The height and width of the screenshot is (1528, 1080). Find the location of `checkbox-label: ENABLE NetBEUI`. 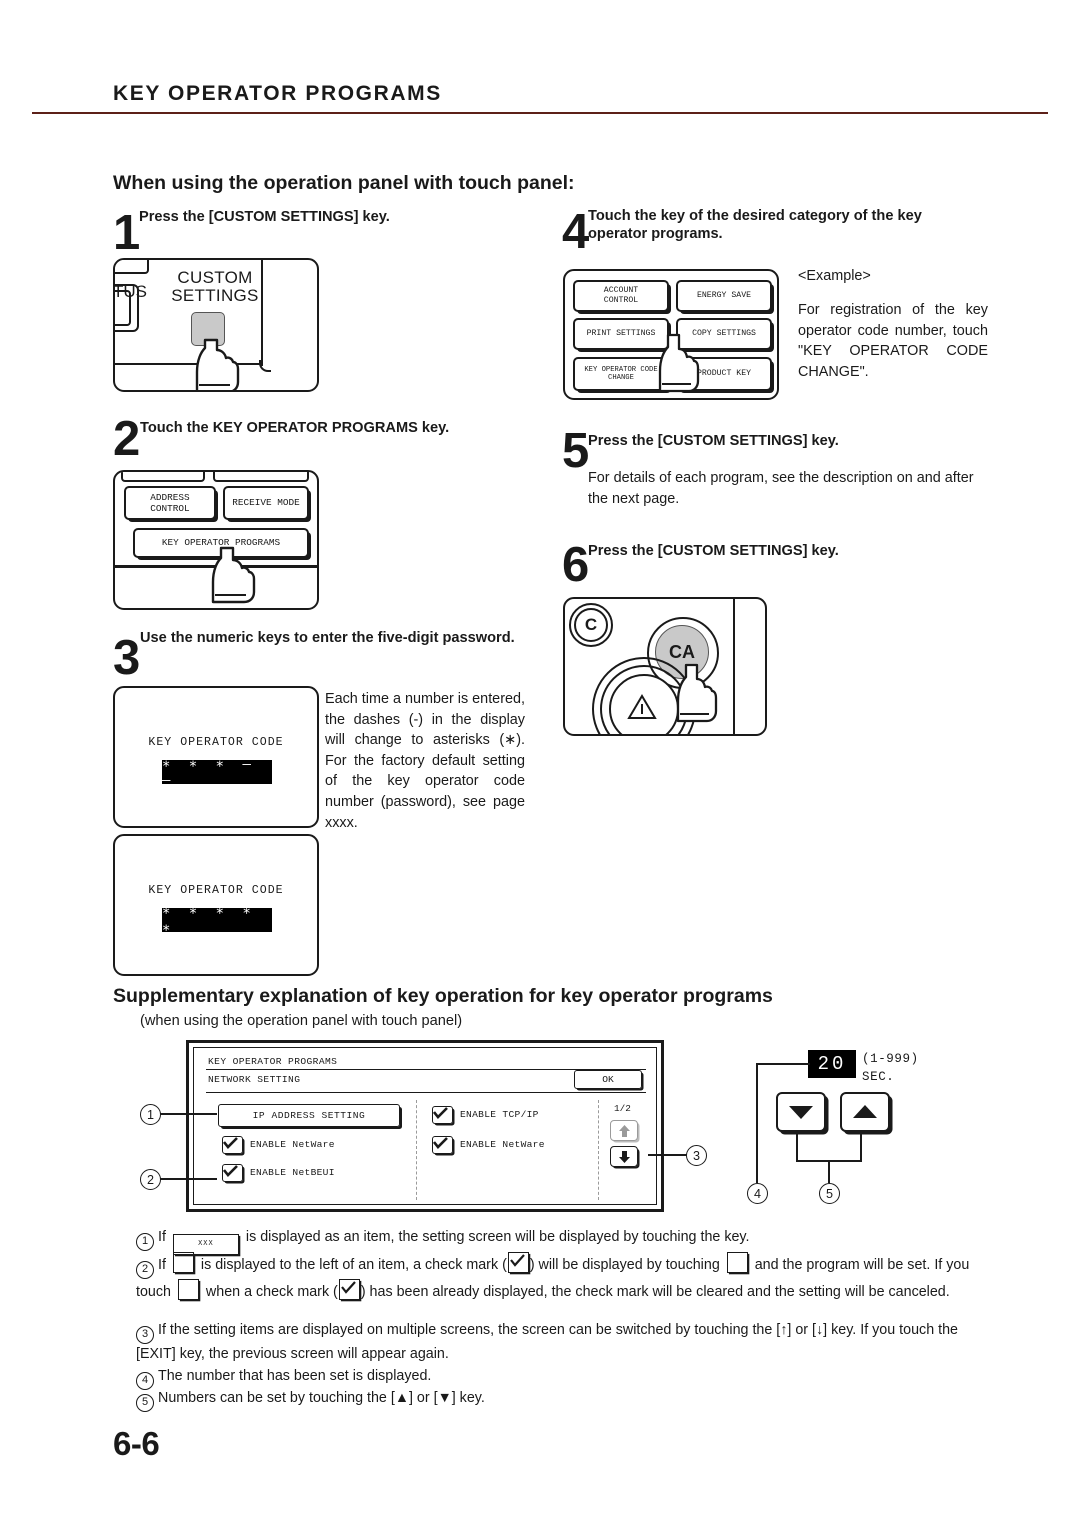

checkbox-label: ENABLE NetBEUI is located at coordinates (292, 1172).